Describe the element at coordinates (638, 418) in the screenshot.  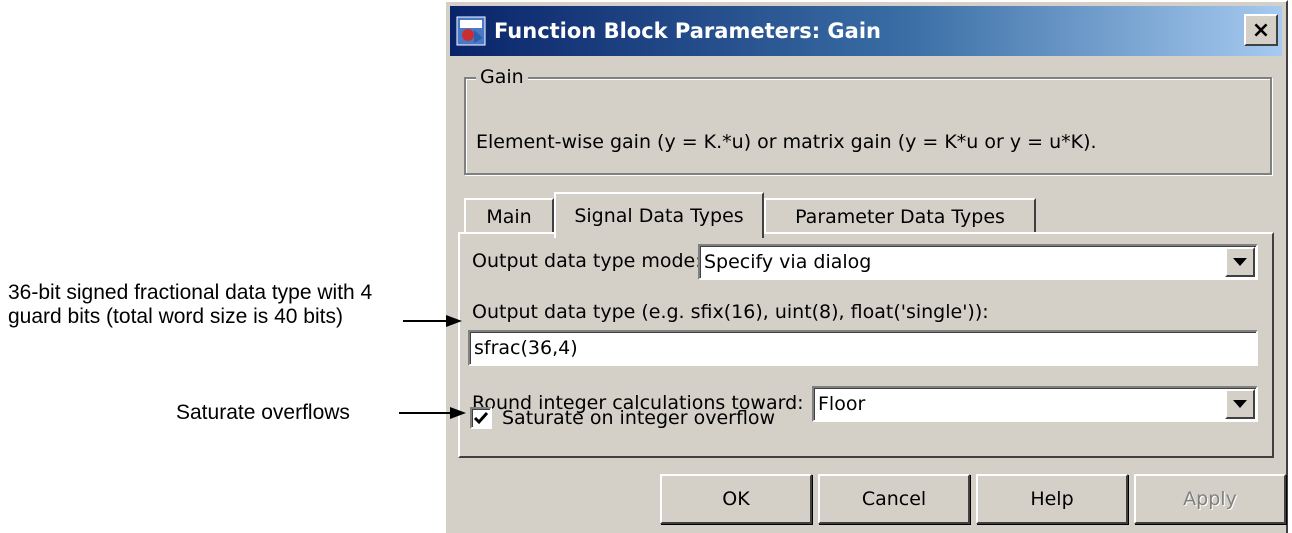
I see `saturate-label: Saturate on integer overflow` at that location.